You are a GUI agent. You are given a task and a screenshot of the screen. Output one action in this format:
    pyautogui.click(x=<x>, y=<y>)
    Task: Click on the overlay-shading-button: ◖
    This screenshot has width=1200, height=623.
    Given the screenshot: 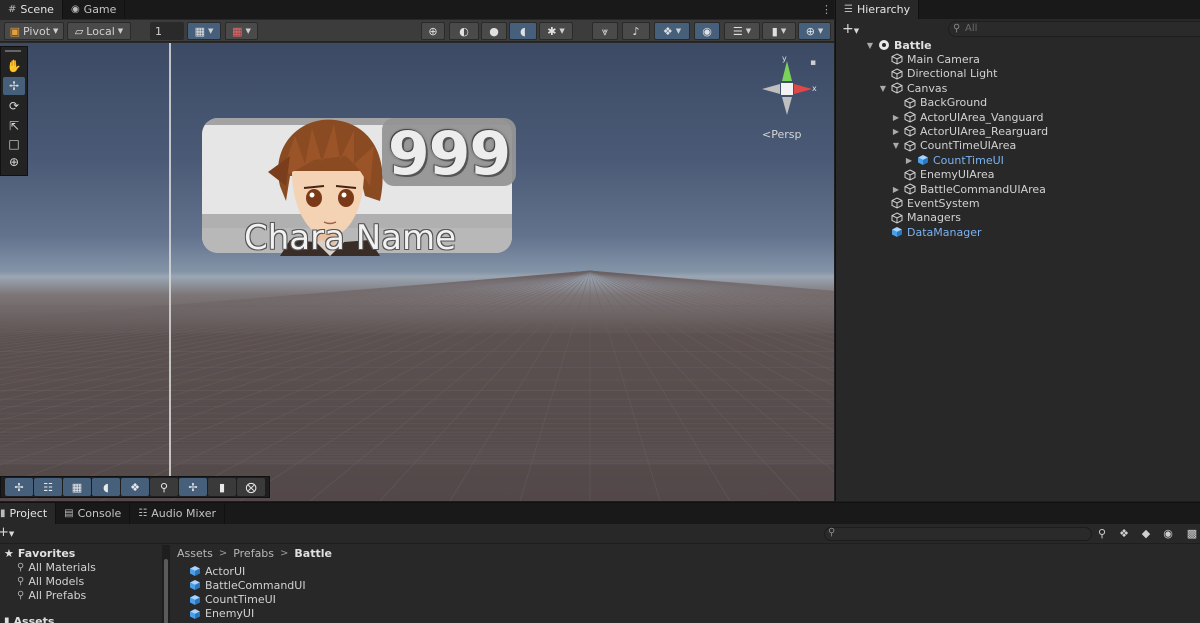 What is the action you would take?
    pyautogui.click(x=106, y=487)
    